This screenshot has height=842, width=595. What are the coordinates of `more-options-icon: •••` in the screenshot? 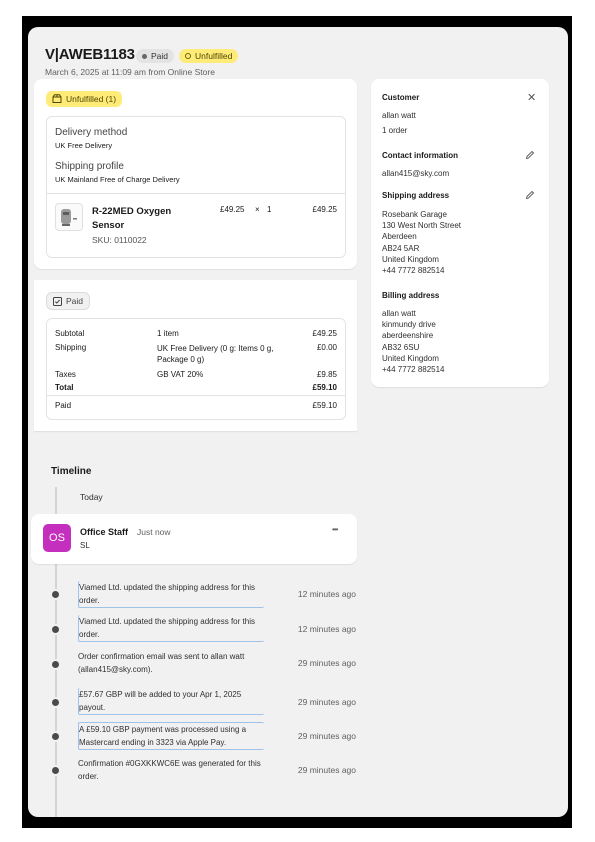 It's located at (335, 529).